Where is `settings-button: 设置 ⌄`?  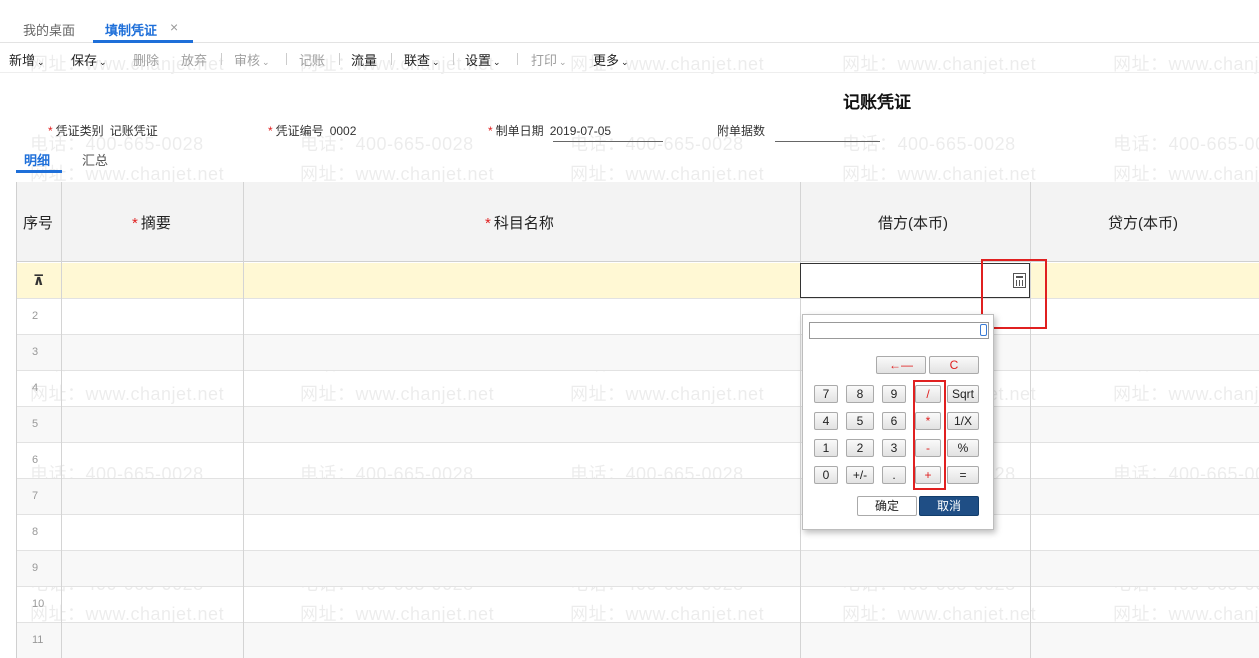 settings-button: 设置 ⌄ is located at coordinates (483, 59).